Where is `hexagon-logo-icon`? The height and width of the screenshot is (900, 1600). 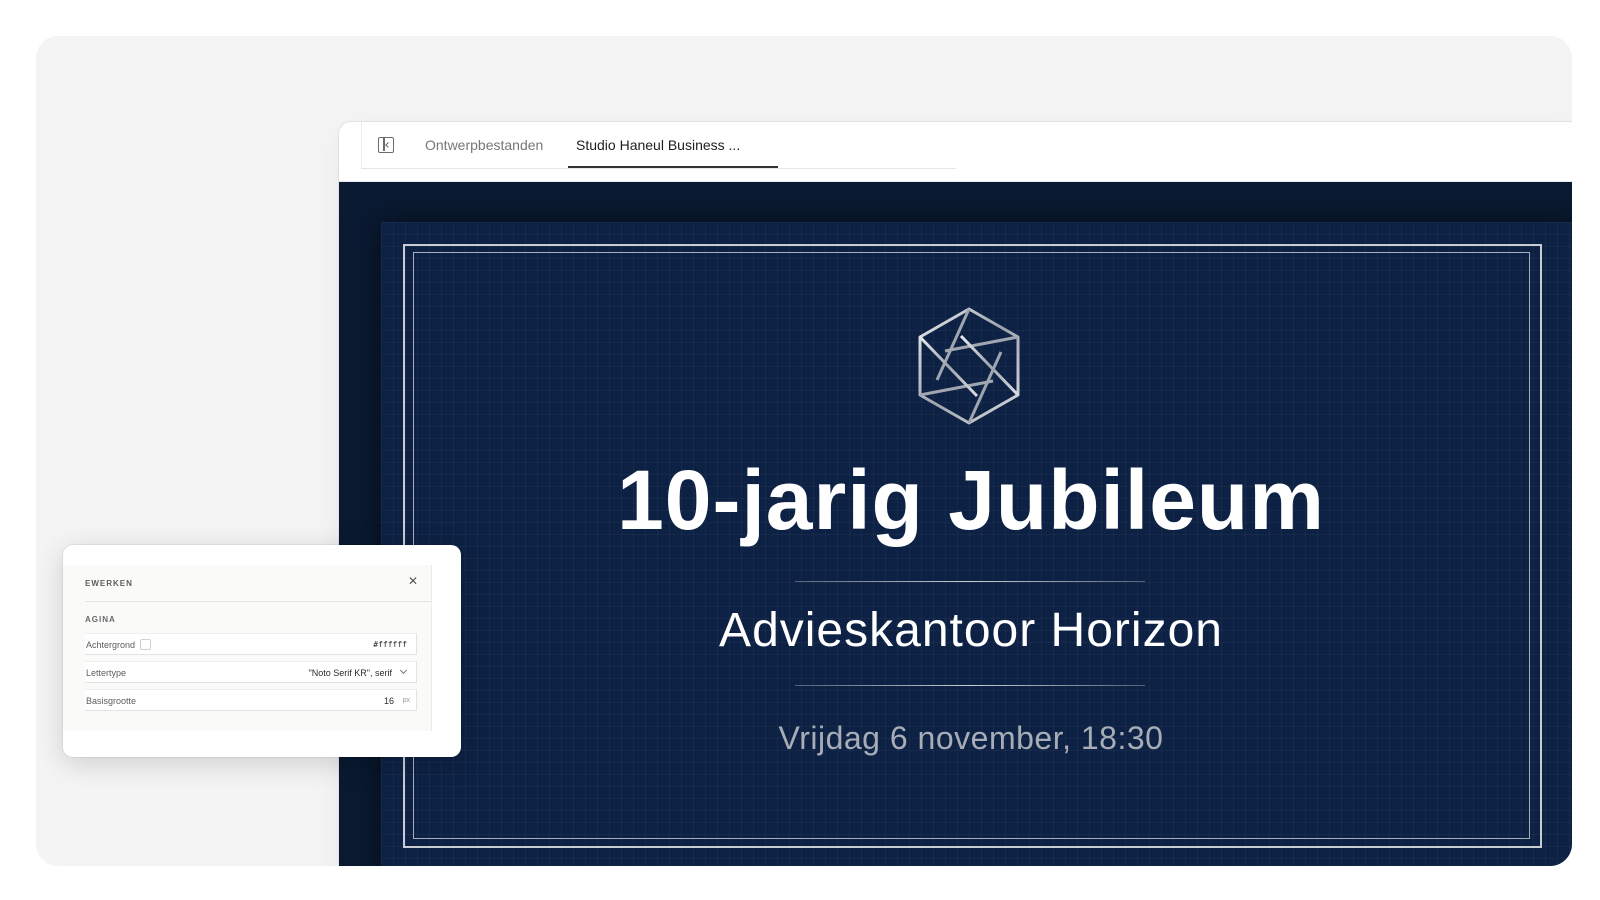
hexagon-logo-icon is located at coordinates (969, 366).